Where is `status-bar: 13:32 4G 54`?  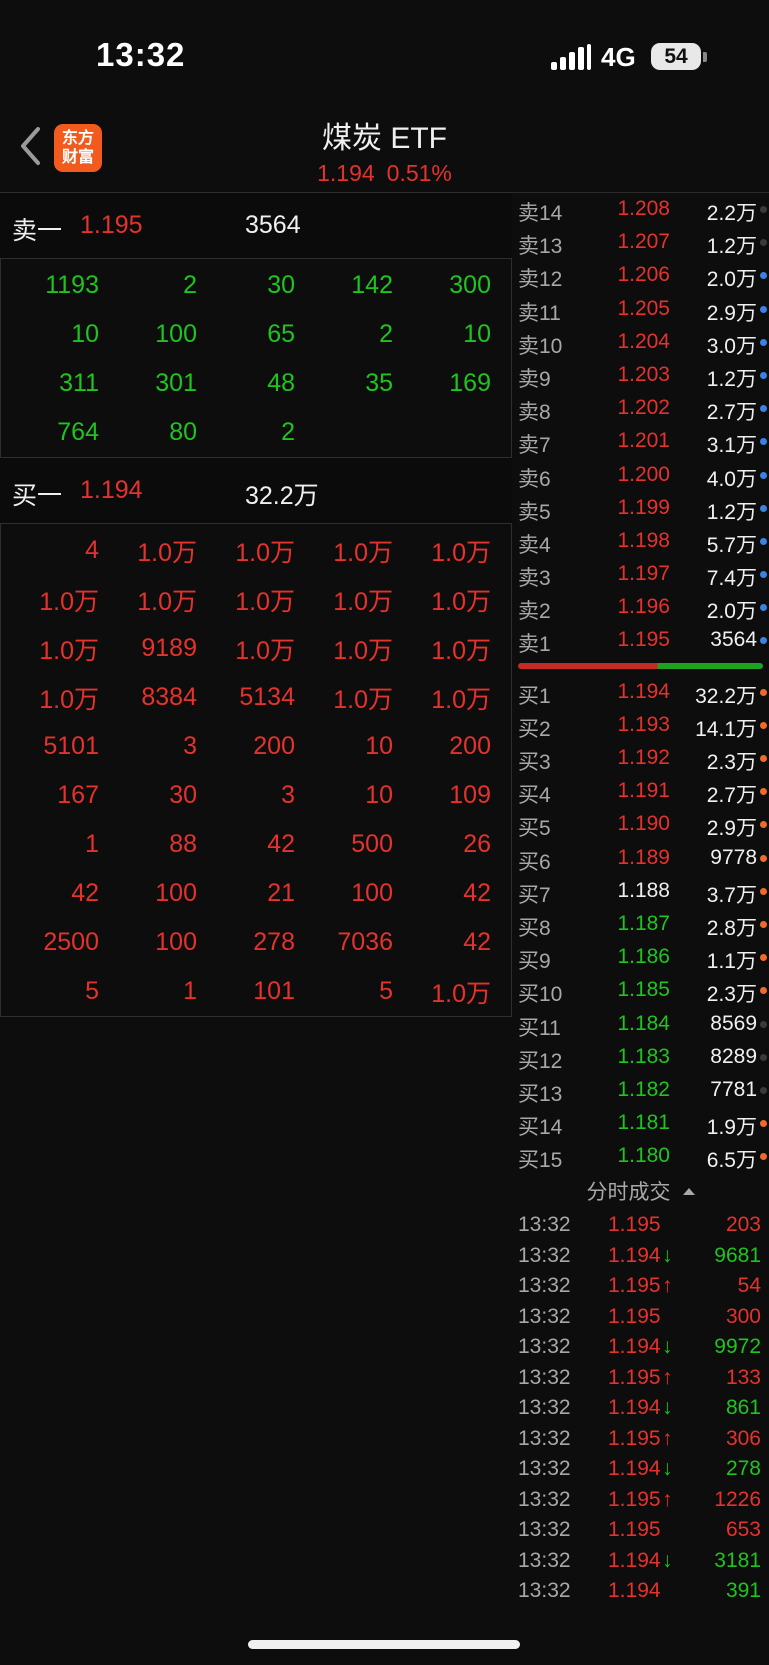
status-bar: 13:32 4G 54 is located at coordinates (384, 50).